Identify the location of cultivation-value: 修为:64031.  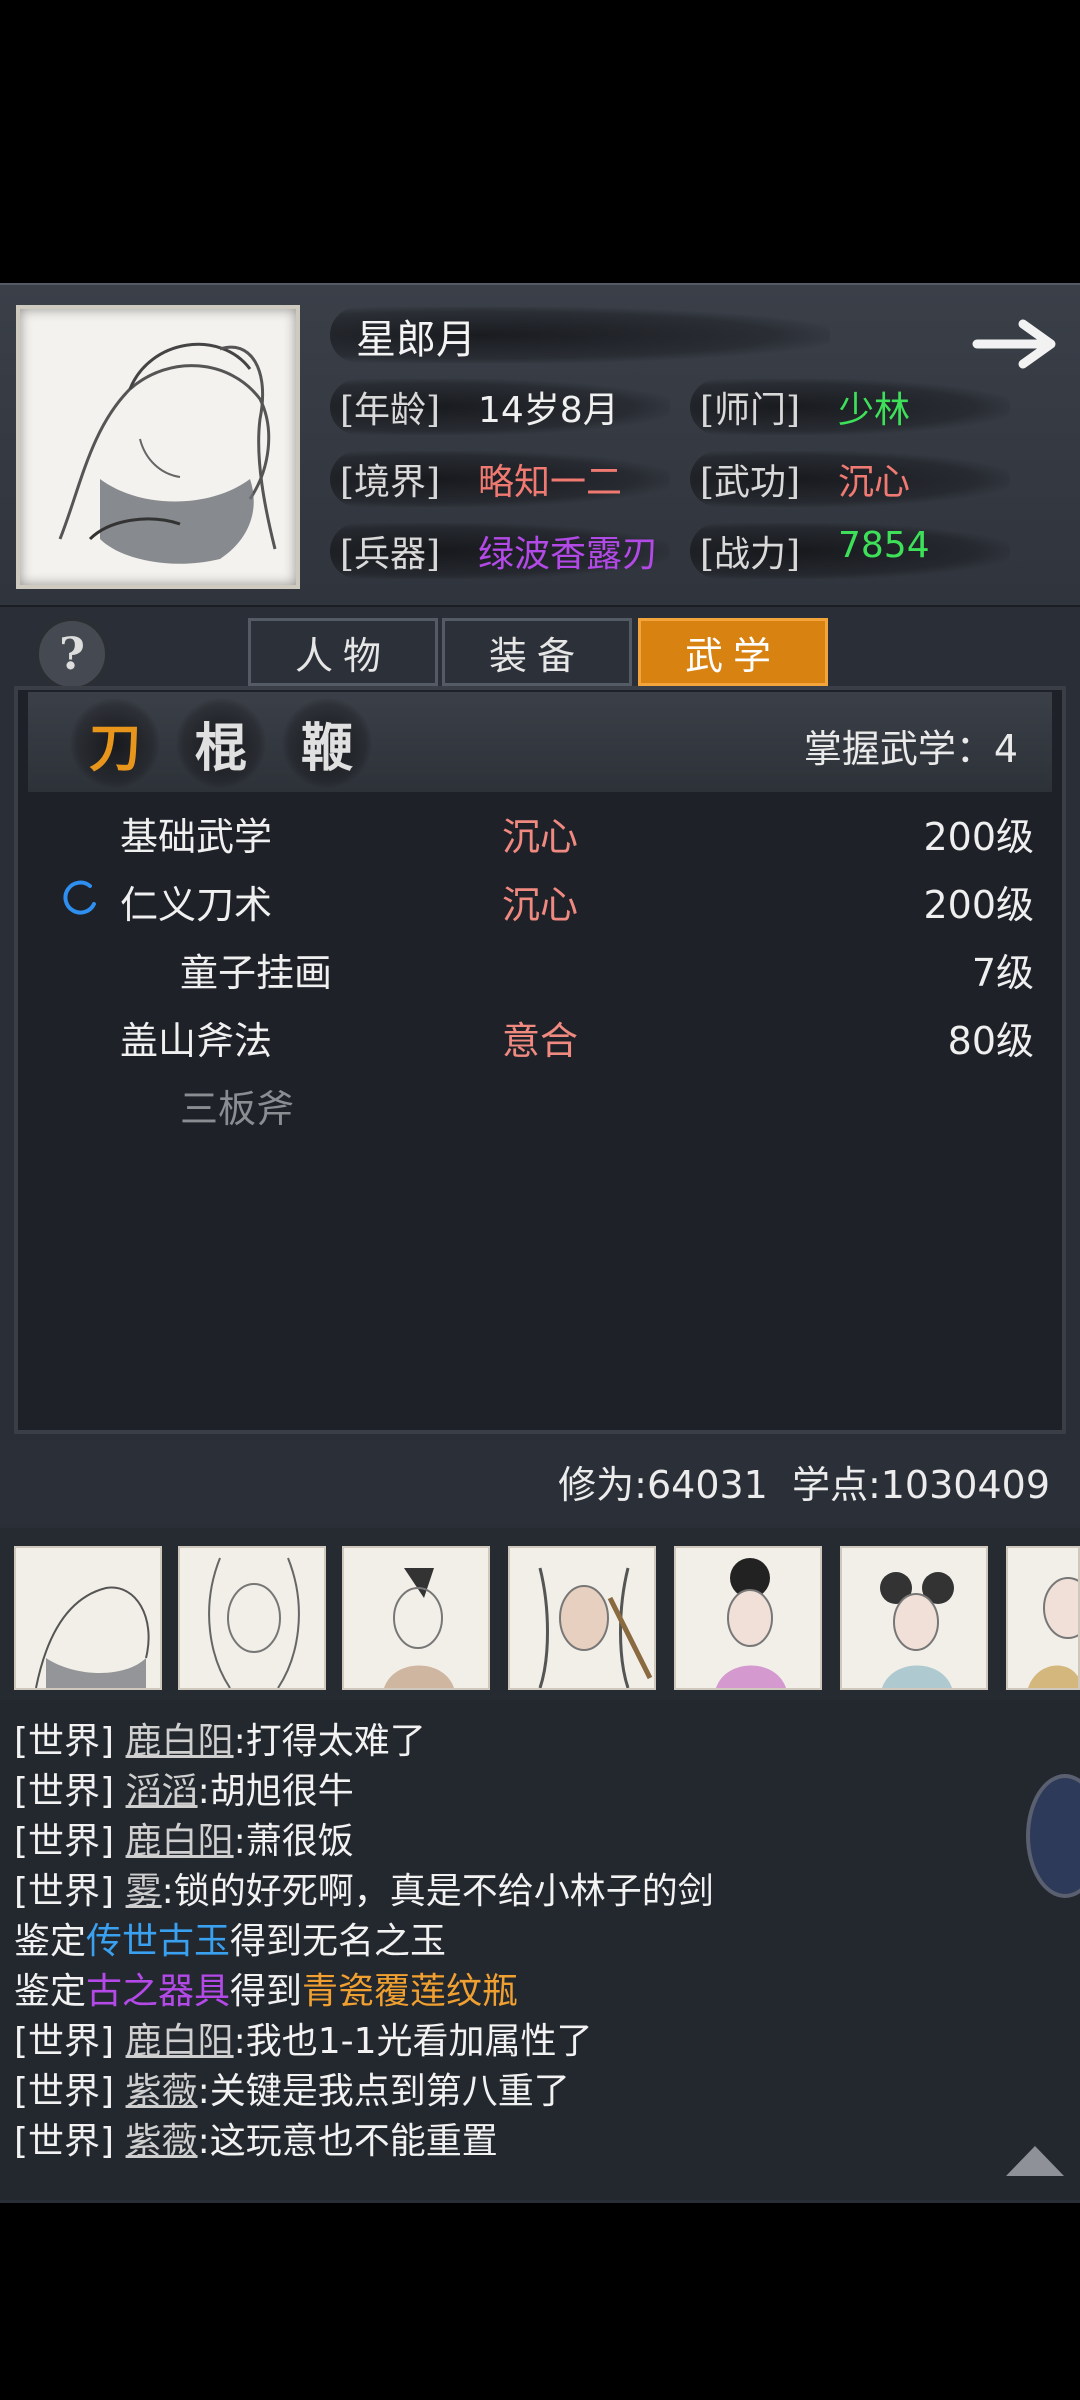
(663, 1485).